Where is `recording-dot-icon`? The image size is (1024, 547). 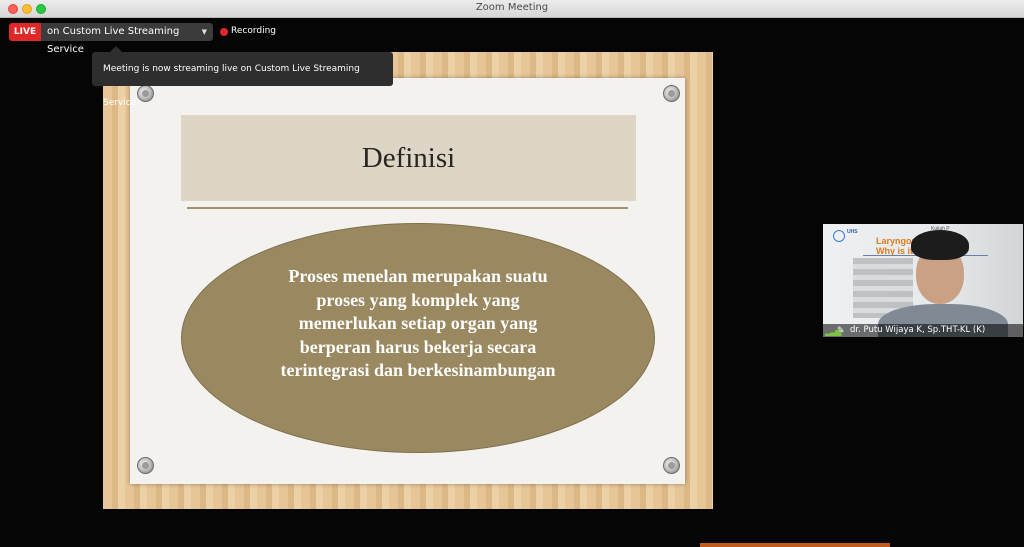
recording-dot-icon is located at coordinates (224, 32).